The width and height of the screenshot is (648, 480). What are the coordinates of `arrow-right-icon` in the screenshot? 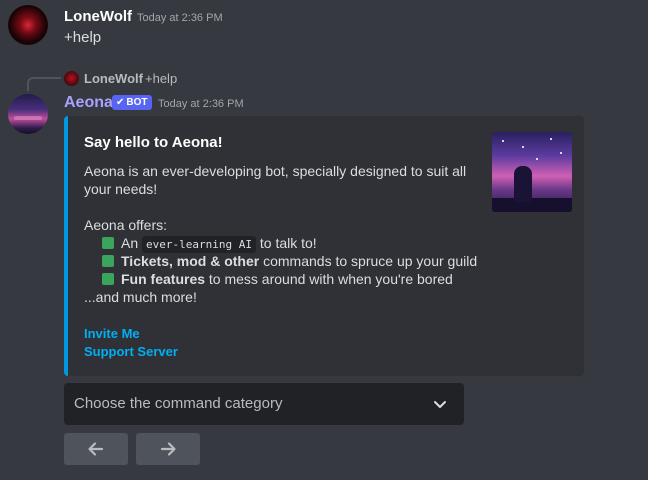 It's located at (168, 449).